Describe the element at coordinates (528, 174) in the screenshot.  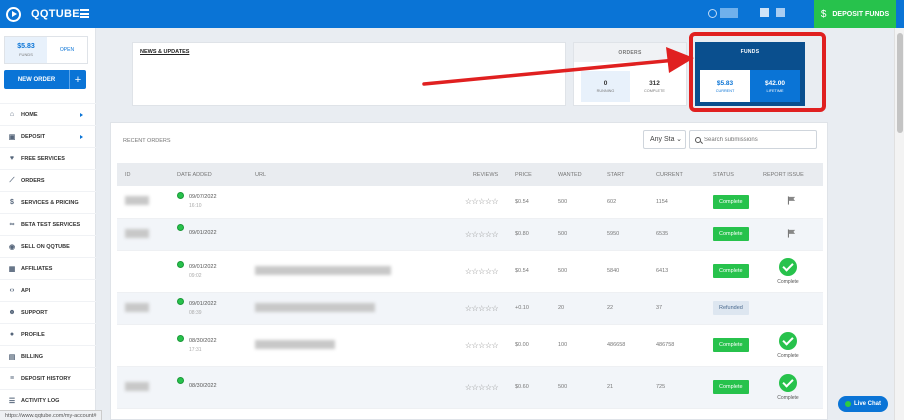
I see `column-header-price: PRICE` at that location.